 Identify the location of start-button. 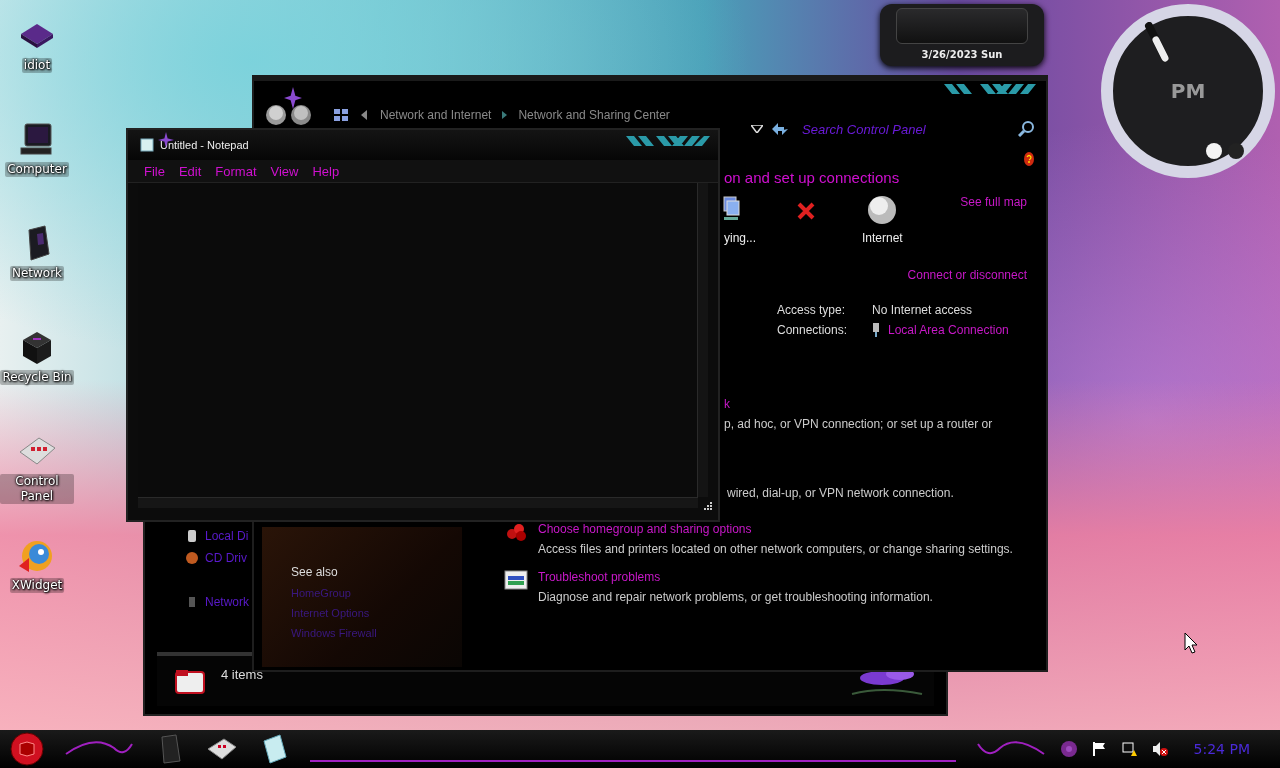
(27, 749).